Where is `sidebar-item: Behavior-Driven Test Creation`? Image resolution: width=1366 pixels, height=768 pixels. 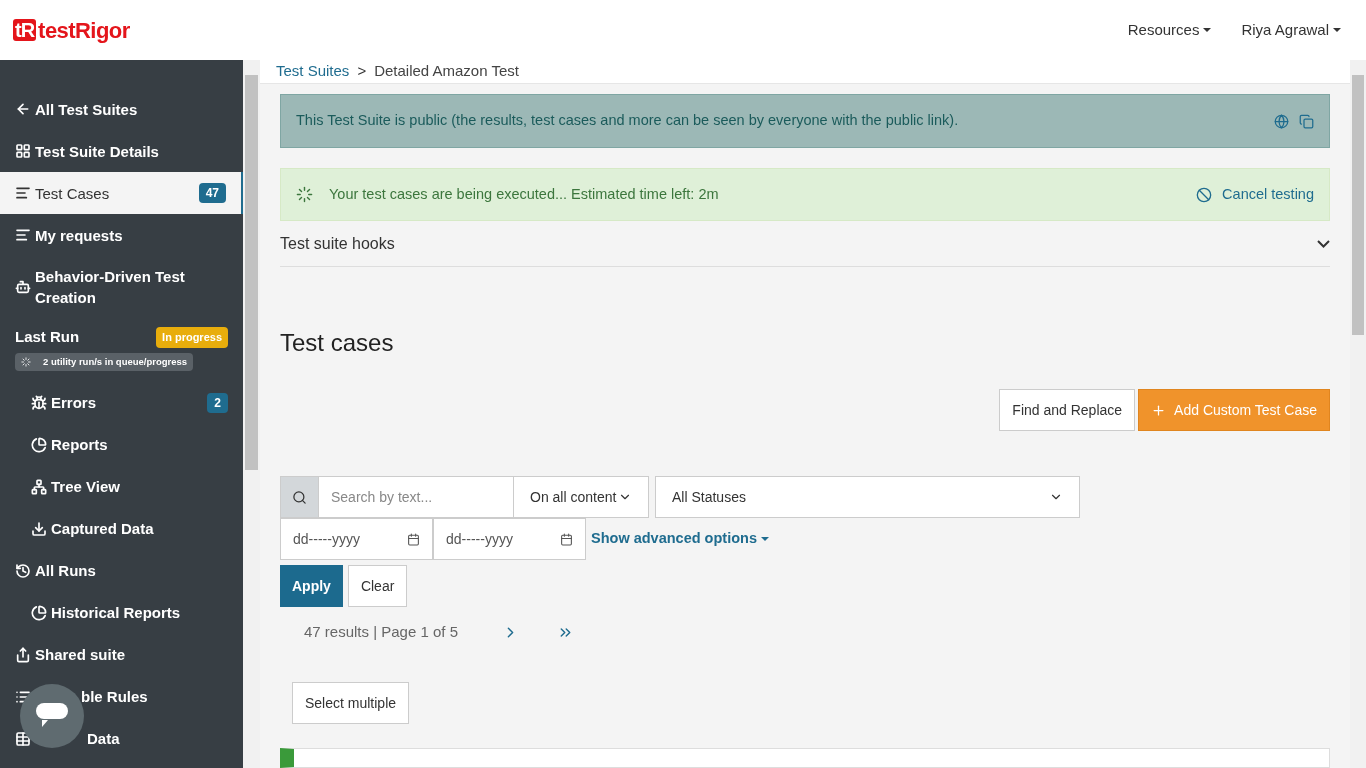 sidebar-item: Behavior-Driven Test Creation is located at coordinates (121, 287).